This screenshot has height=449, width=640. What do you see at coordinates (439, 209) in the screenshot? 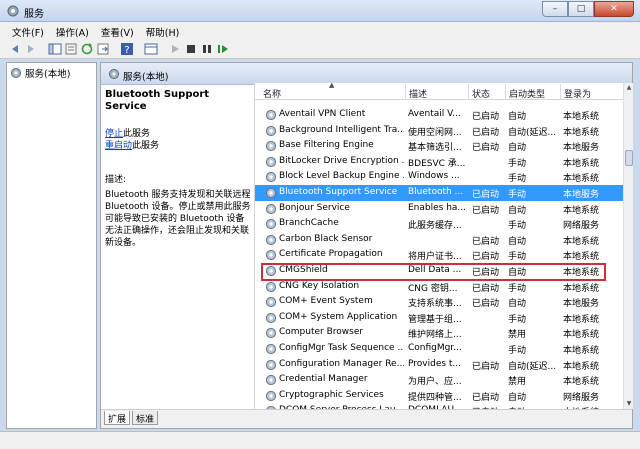
I see `table-row: Bonjour Service Enables ha... 已启动 自动 本地系统` at bounding box center [439, 209].